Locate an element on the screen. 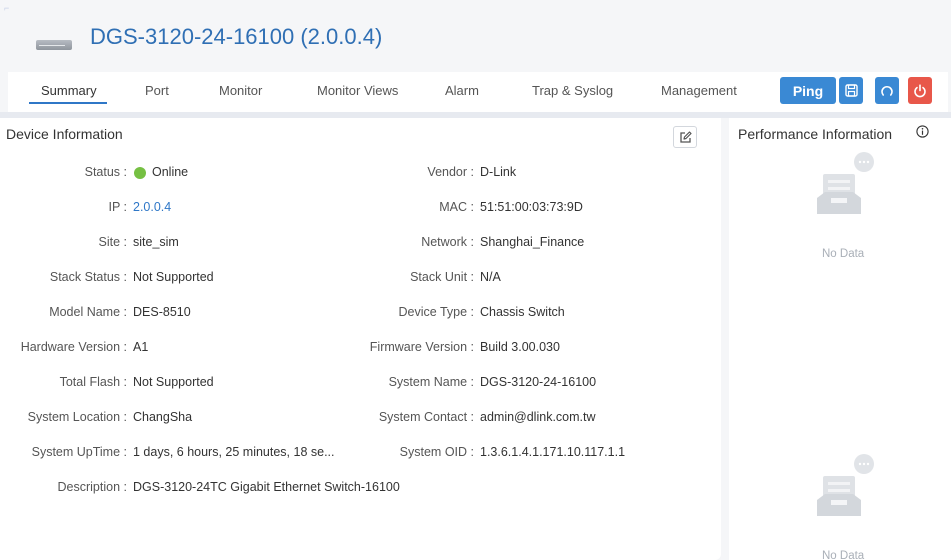 The image size is (951, 560). info-row-description: Description : is located at coordinates (63, 488).